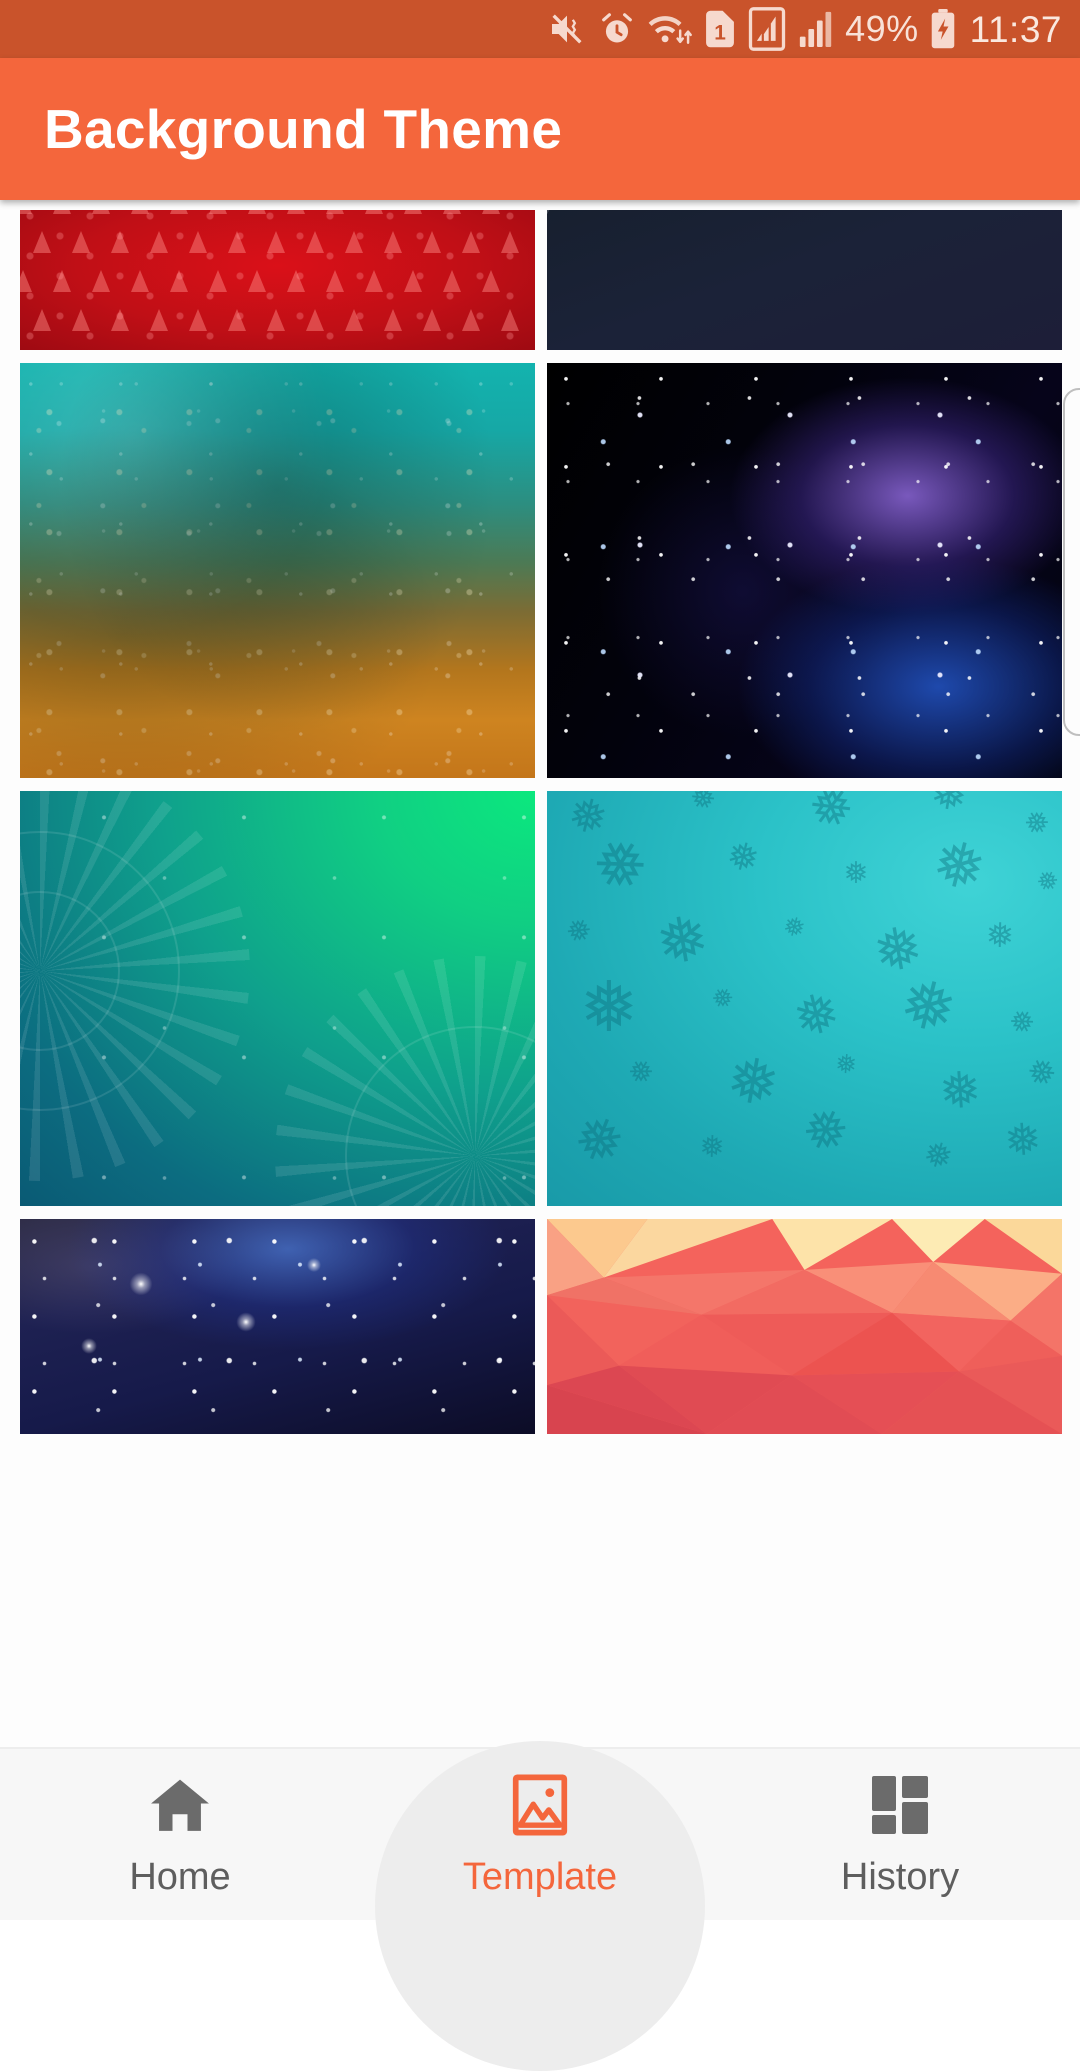 Image resolution: width=1080 pixels, height=2071 pixels. What do you see at coordinates (277, 1326) in the screenshot?
I see `theme-thumbnail-blue-starfield` at bounding box center [277, 1326].